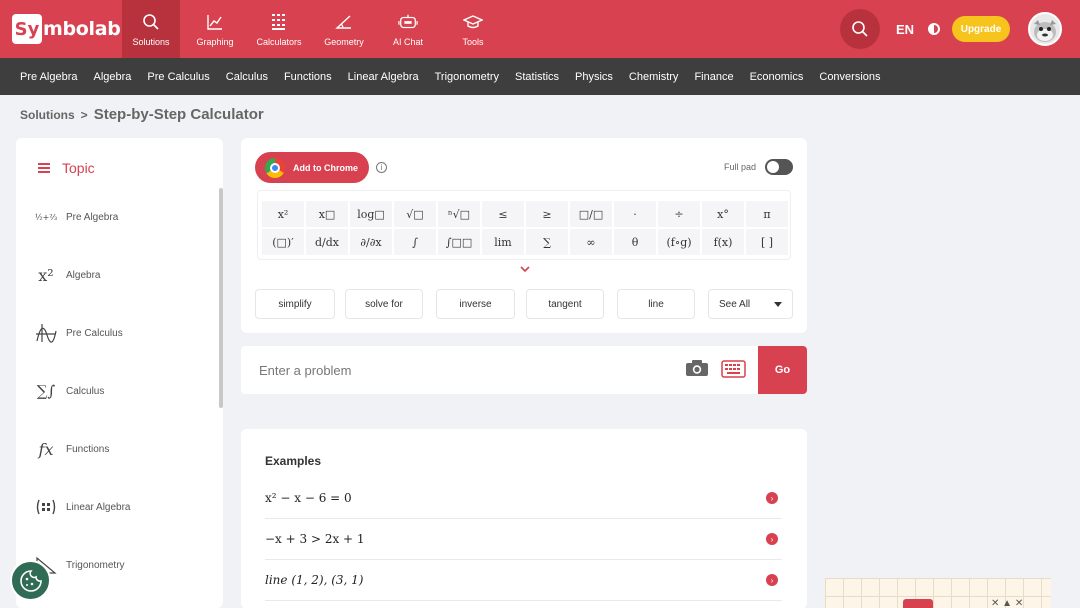 The image size is (1080, 608). What do you see at coordinates (656, 304) in the screenshot?
I see `quick-line-button: line` at bounding box center [656, 304].